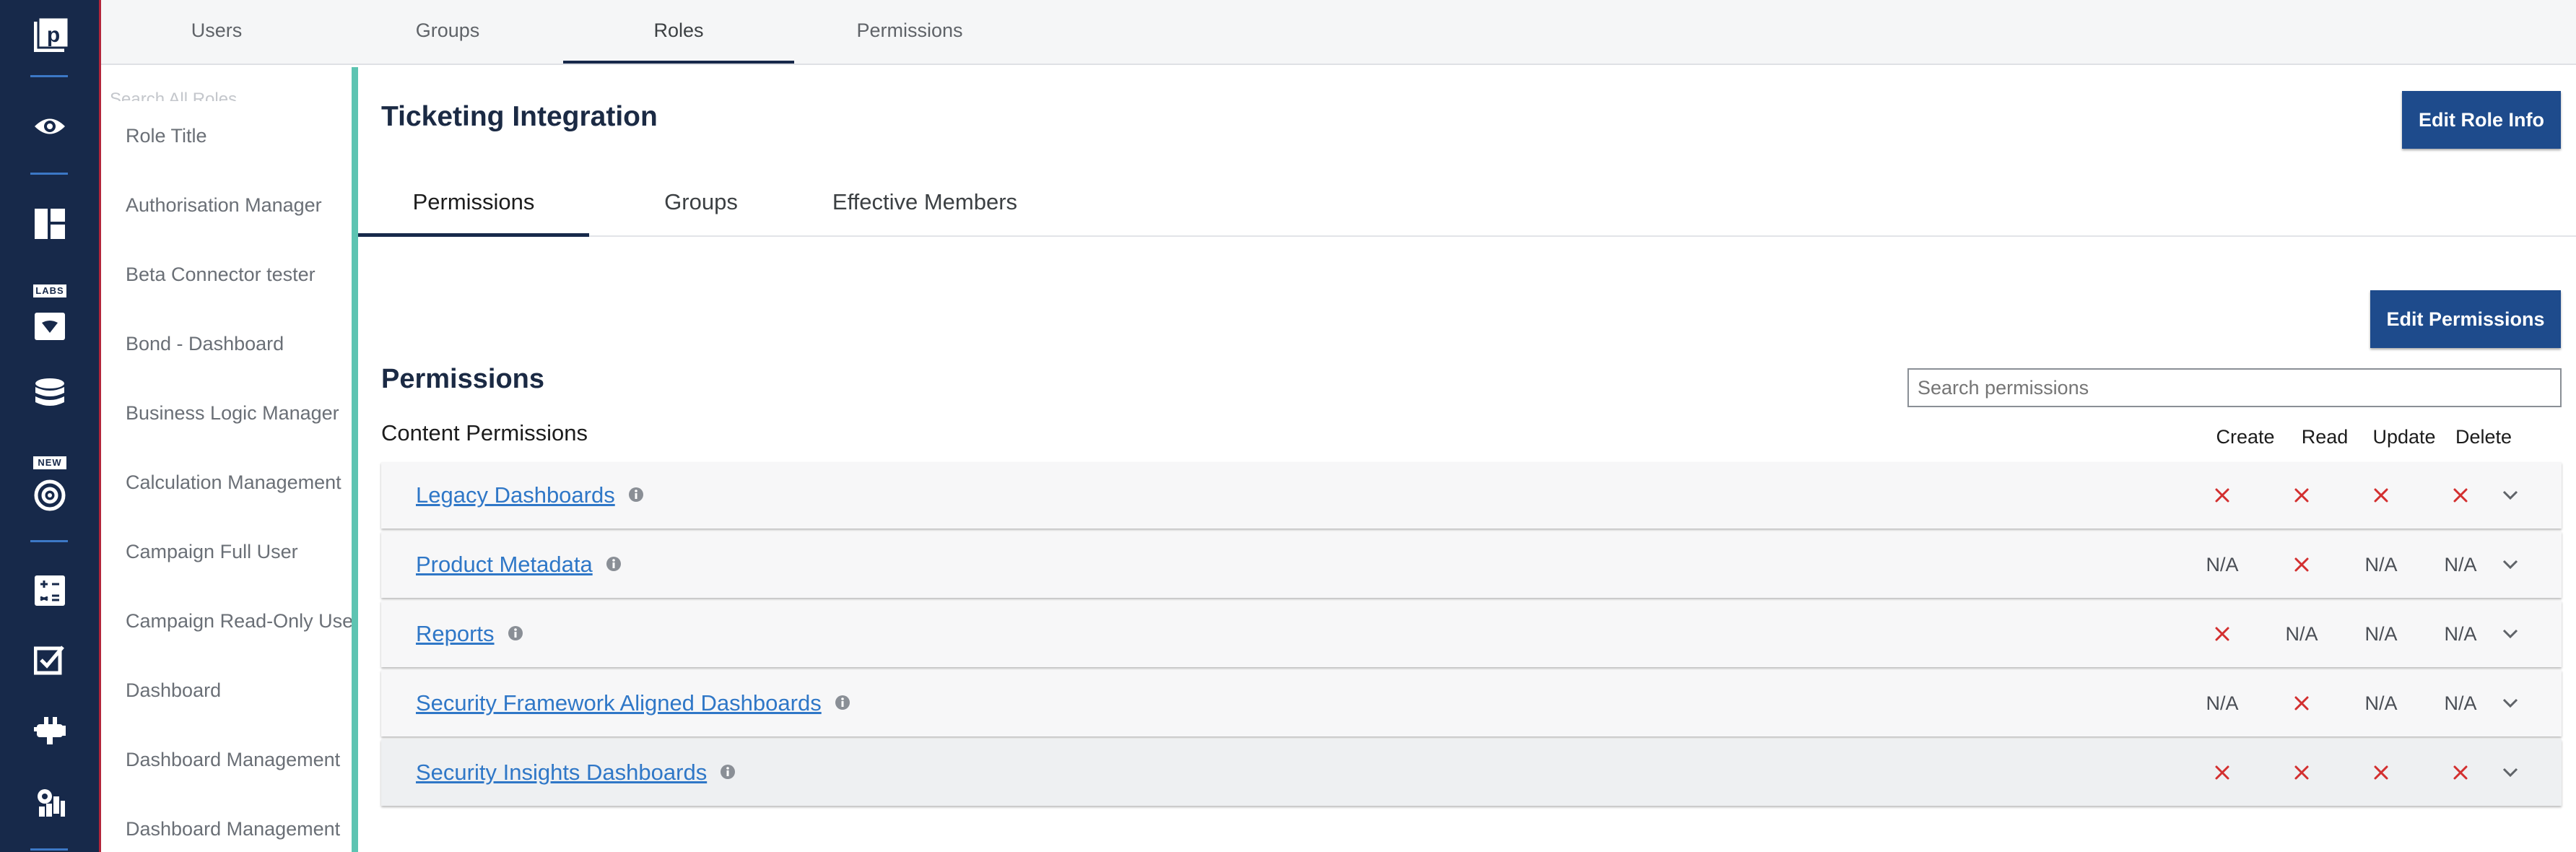  I want to click on permission-name: Reports, so click(455, 634).